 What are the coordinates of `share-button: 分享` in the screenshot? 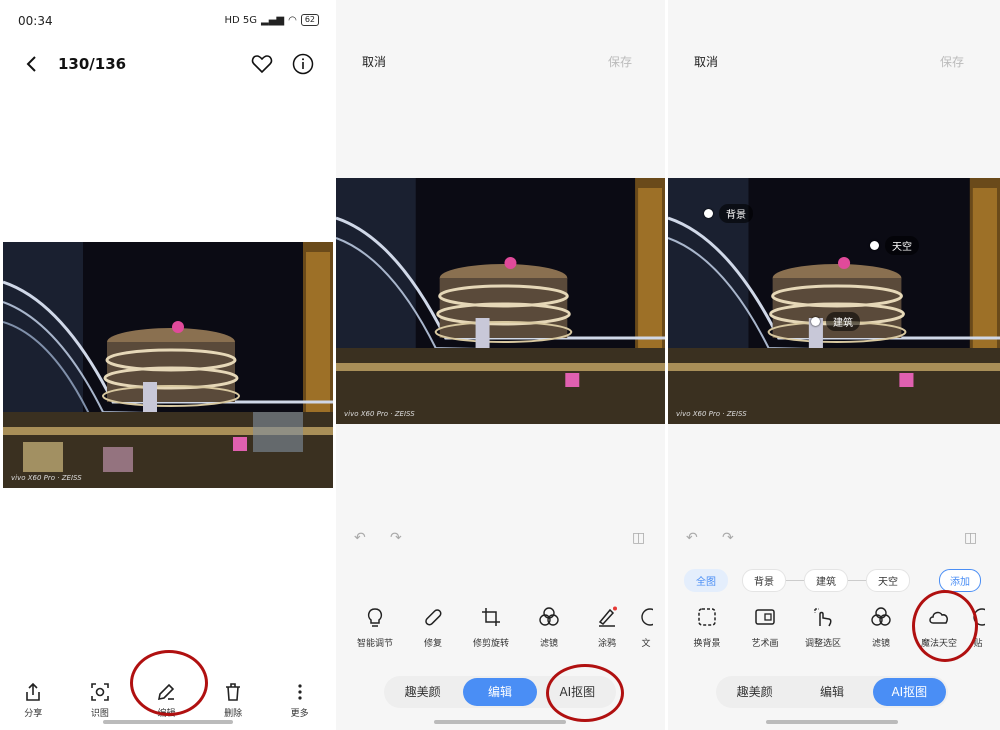 It's located at (33, 699).